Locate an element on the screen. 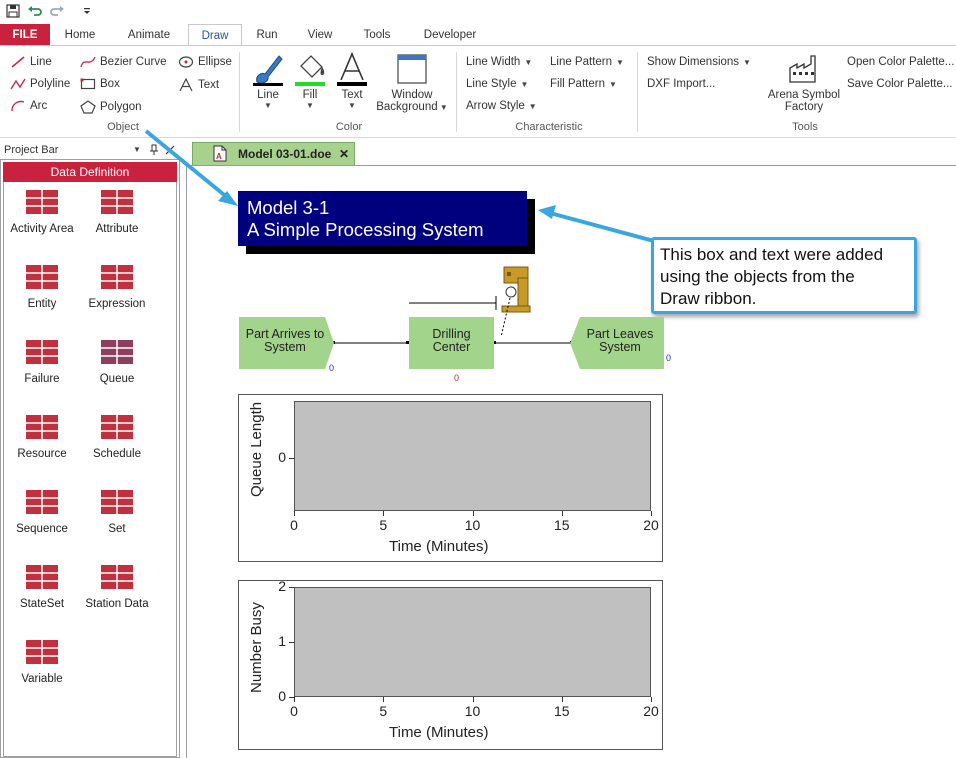 Image resolution: width=956 pixels, height=758 pixels. y-tick-mark is located at coordinates (291, 697).